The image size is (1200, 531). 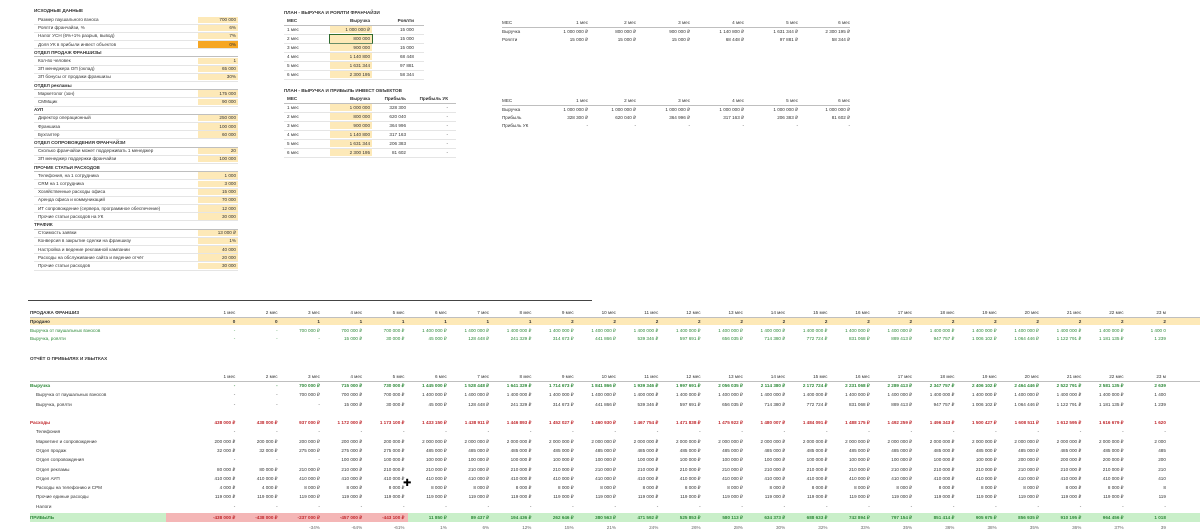 I want to click on value-cell: 1 492 259 ₽, so click(x=900, y=422).